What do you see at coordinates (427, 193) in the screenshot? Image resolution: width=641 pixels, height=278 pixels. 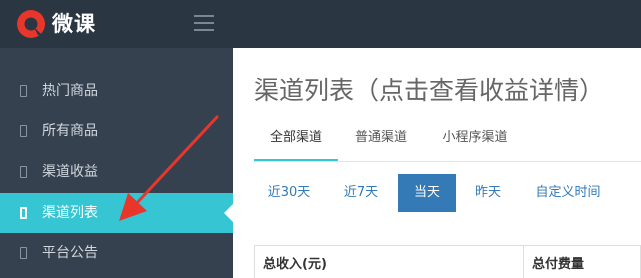 I see `range-today-button: 当天` at bounding box center [427, 193].